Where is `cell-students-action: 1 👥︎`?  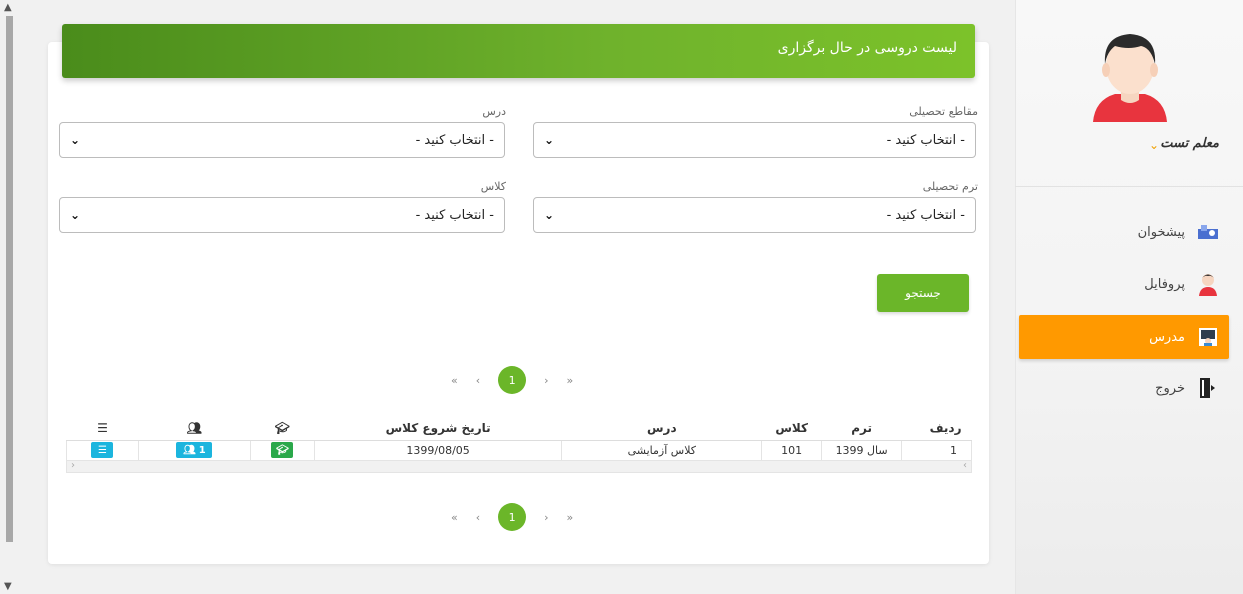
cell-students-action: 1 👥︎ is located at coordinates (194, 450).